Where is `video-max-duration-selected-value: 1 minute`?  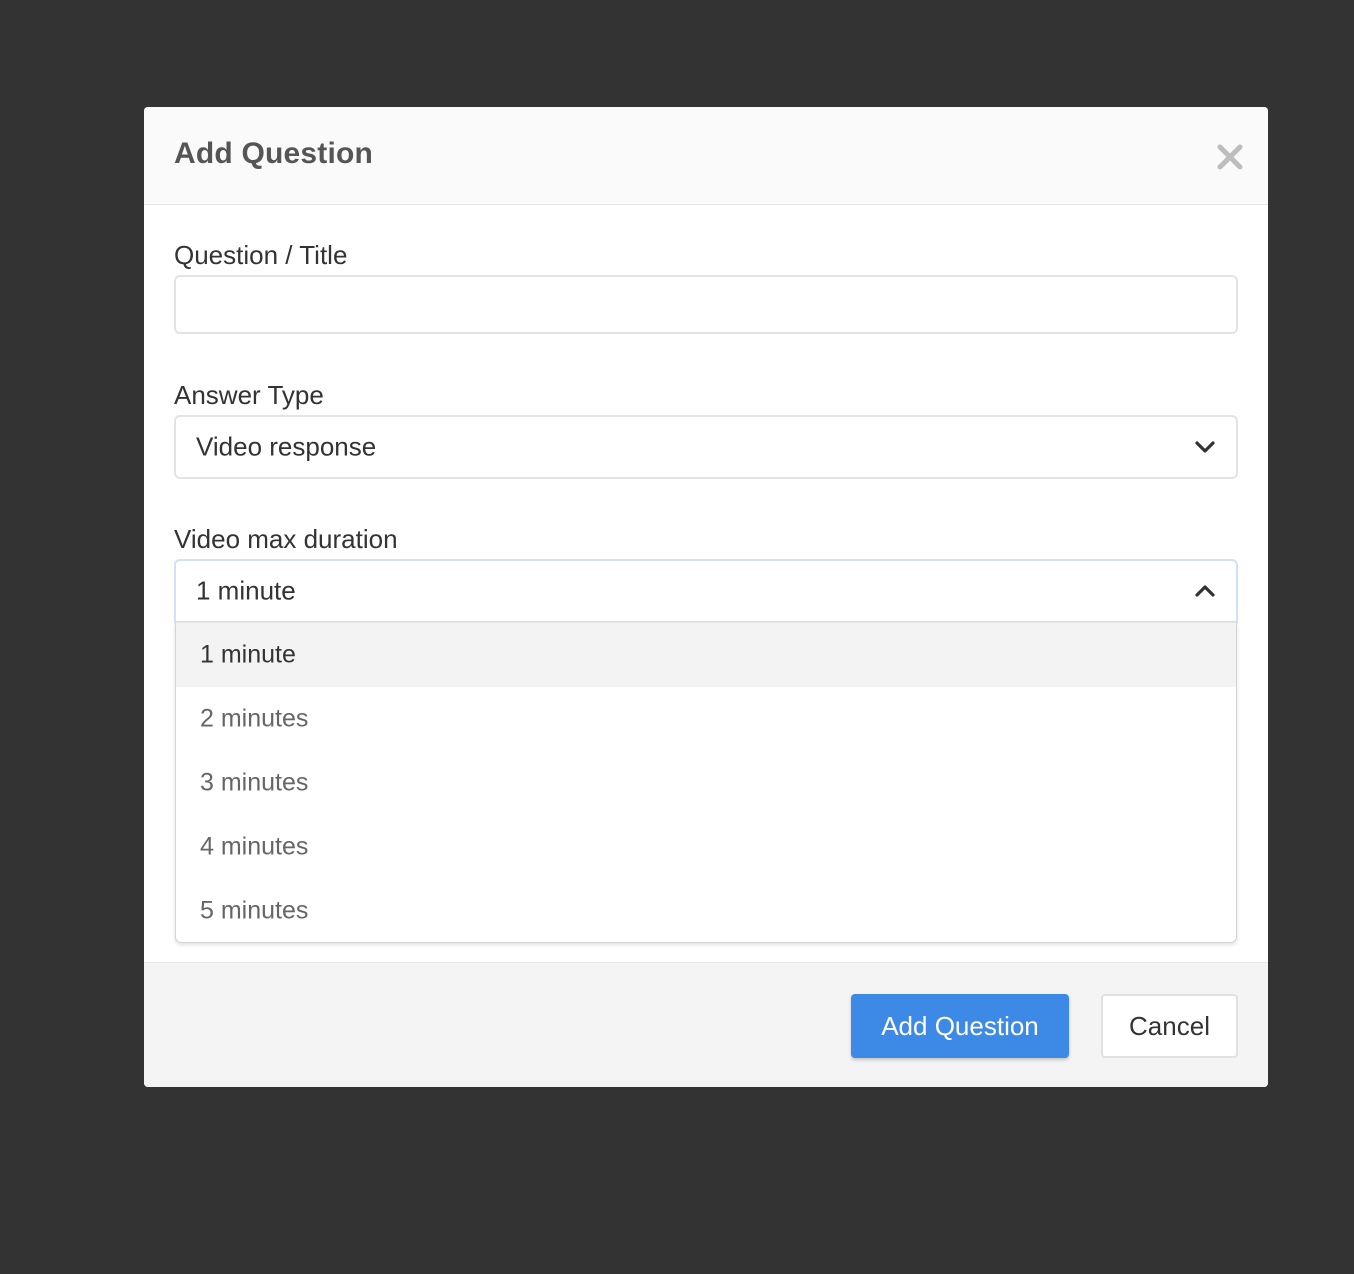 video-max-duration-selected-value: 1 minute is located at coordinates (246, 590).